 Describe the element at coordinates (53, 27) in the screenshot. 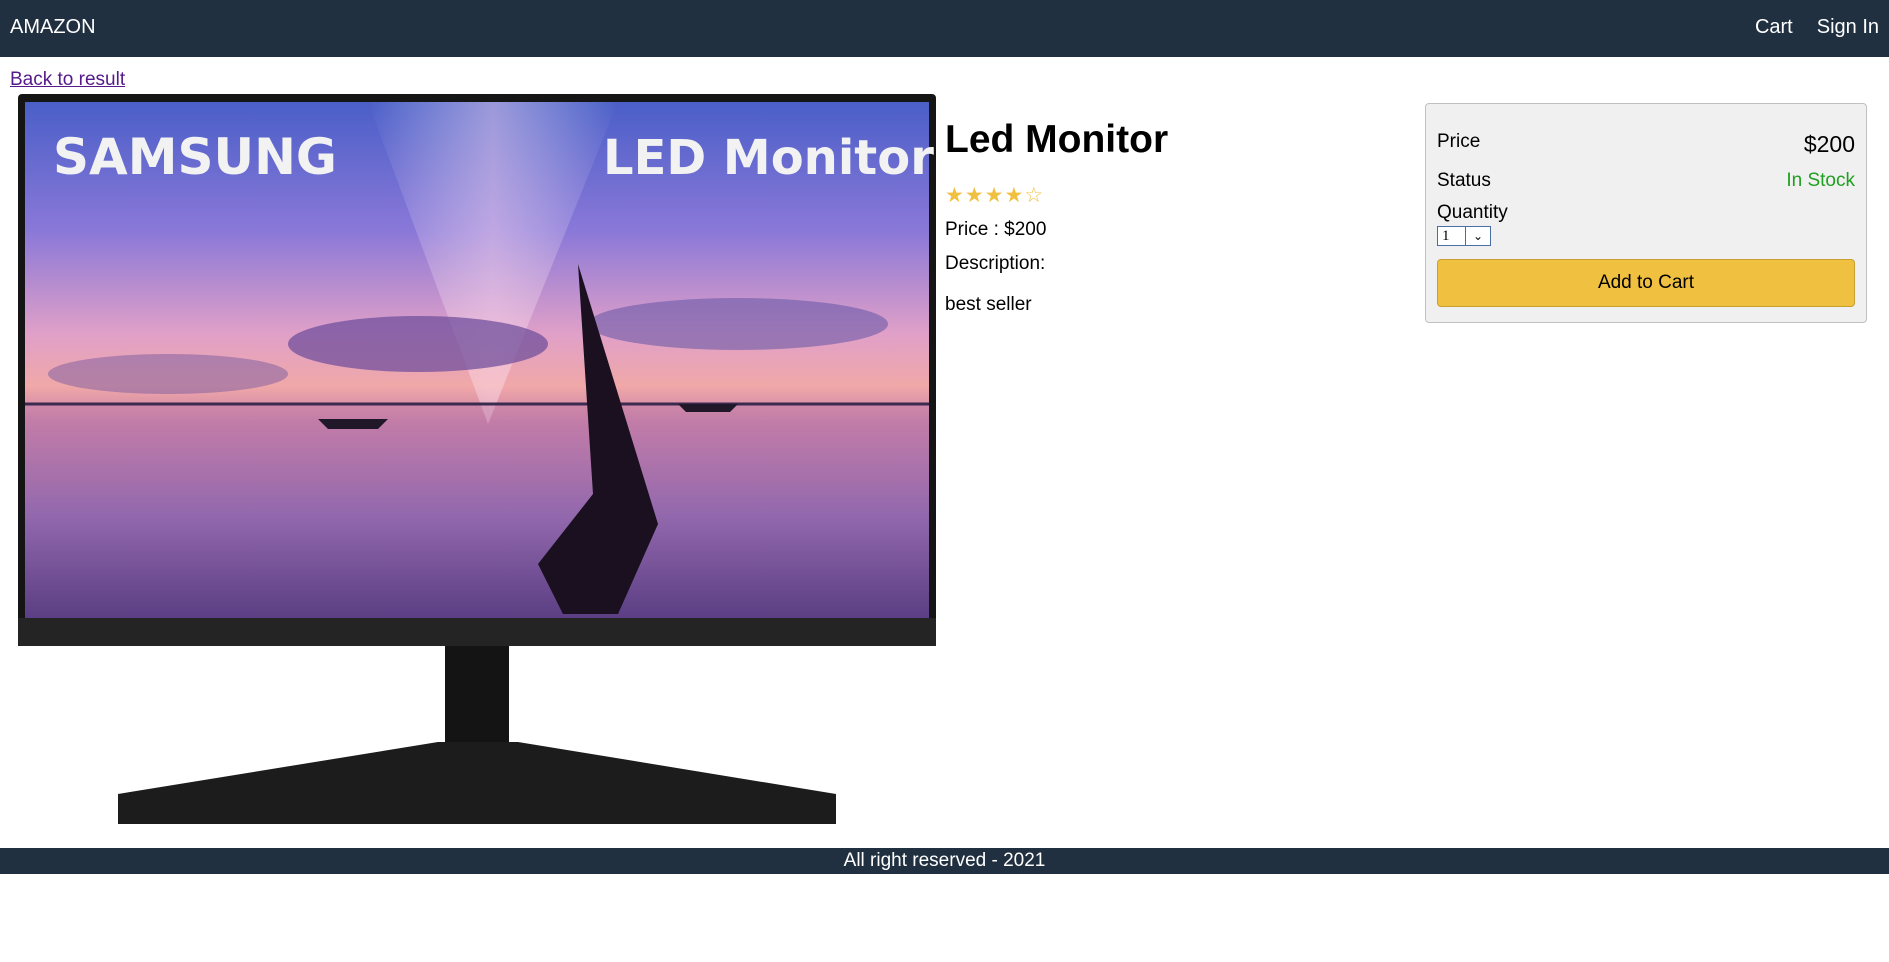

I see `brand-logo: AMAZON` at that location.